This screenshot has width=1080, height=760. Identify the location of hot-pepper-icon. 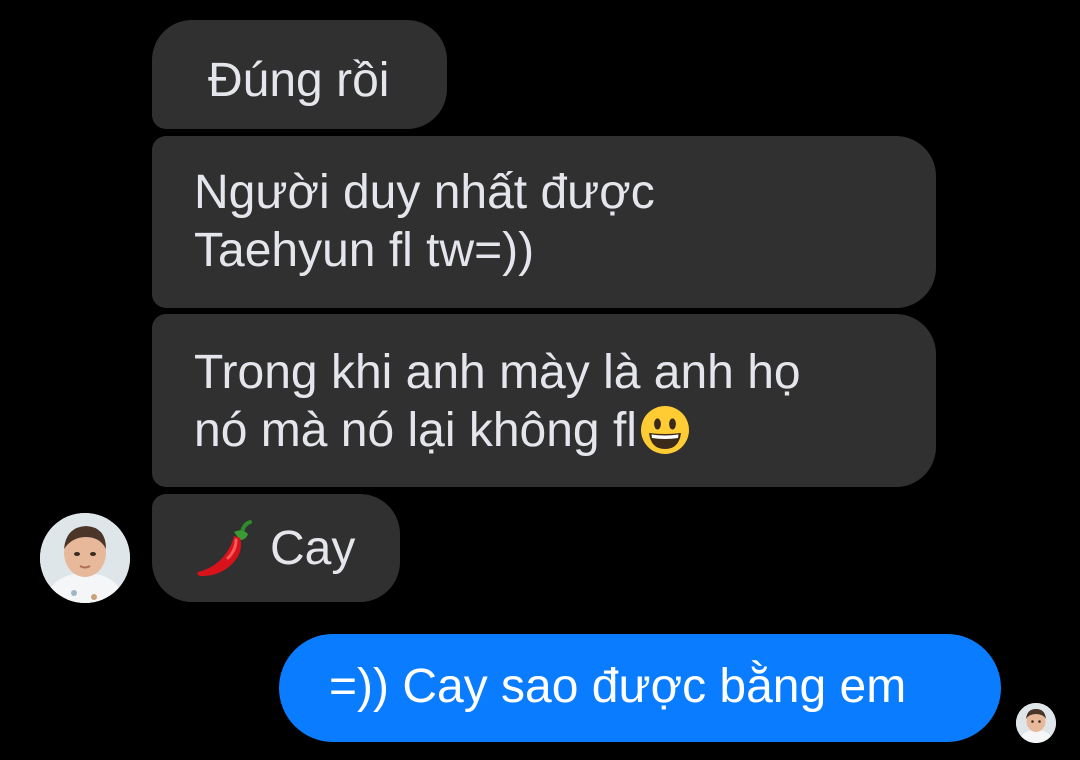
(224, 548).